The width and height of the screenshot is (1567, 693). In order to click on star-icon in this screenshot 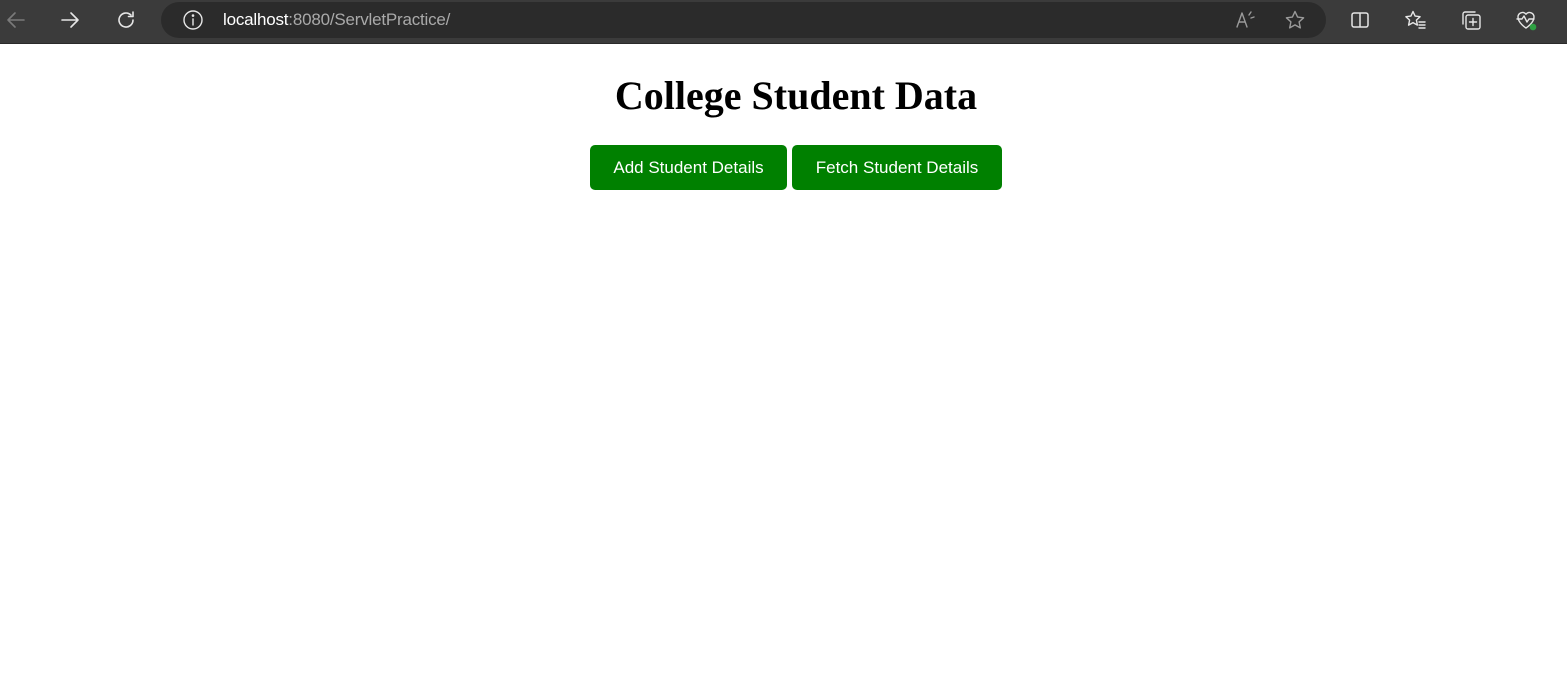, I will do `click(1295, 20)`.